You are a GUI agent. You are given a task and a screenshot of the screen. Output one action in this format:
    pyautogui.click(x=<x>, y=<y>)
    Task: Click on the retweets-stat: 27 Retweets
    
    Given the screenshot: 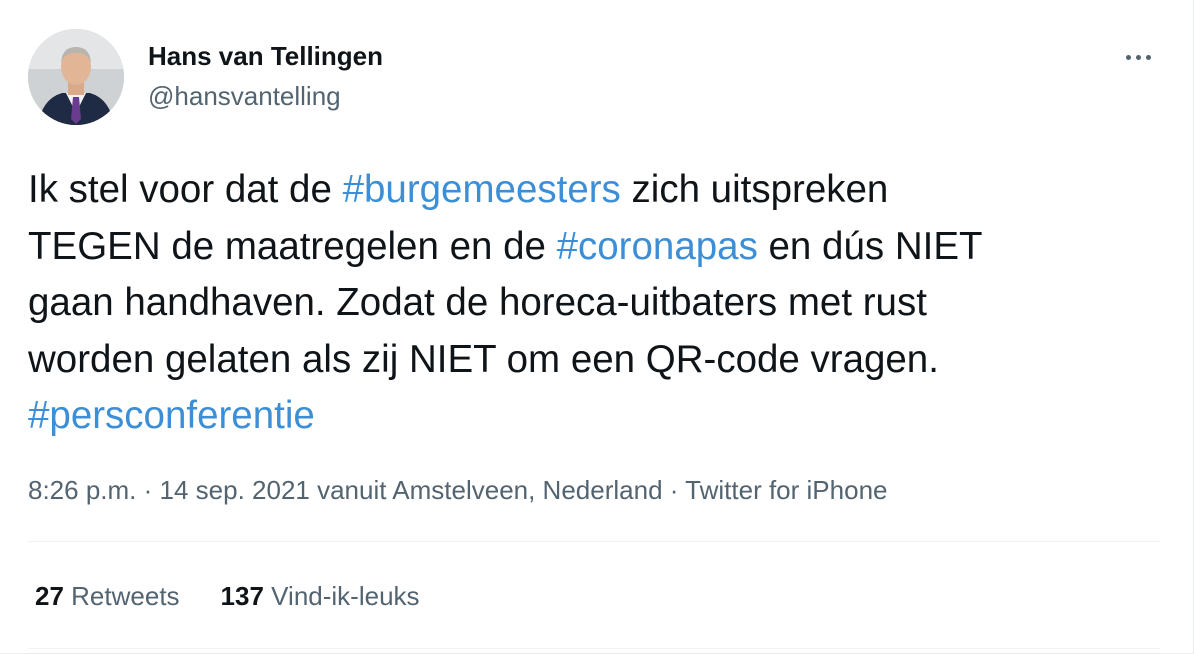 What is the action you would take?
    pyautogui.click(x=107, y=596)
    